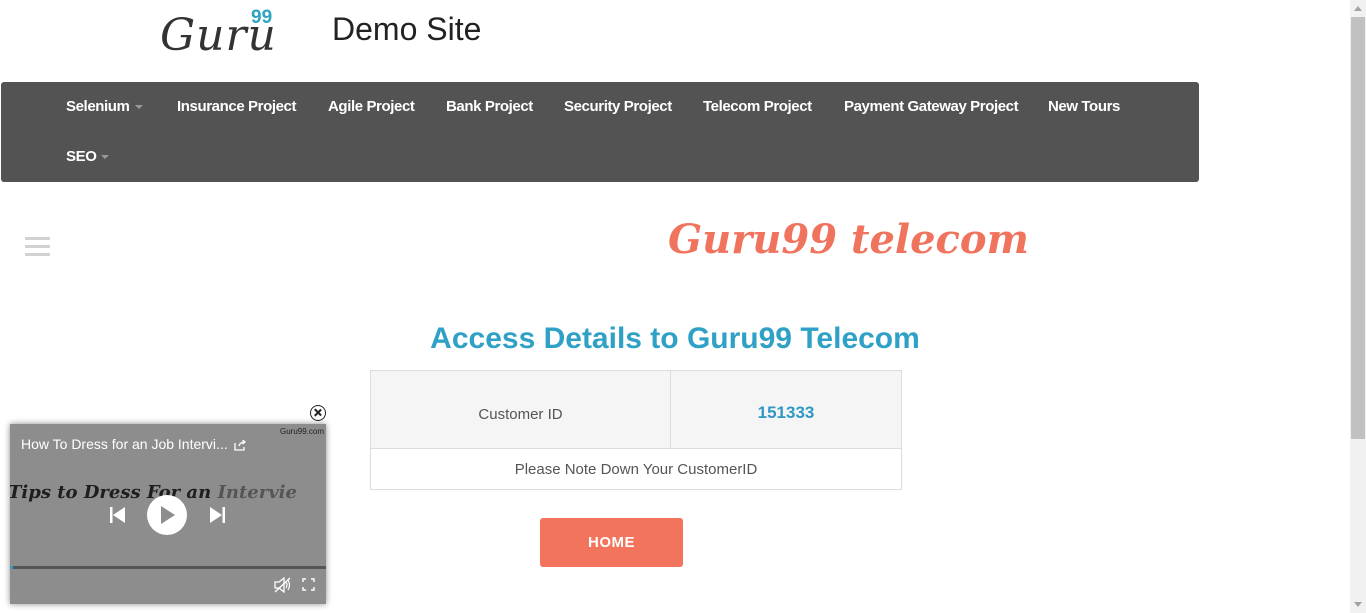 This screenshot has height=613, width=1366. Describe the element at coordinates (302, 431) in the screenshot. I see `video-brand: Guru99.com` at that location.